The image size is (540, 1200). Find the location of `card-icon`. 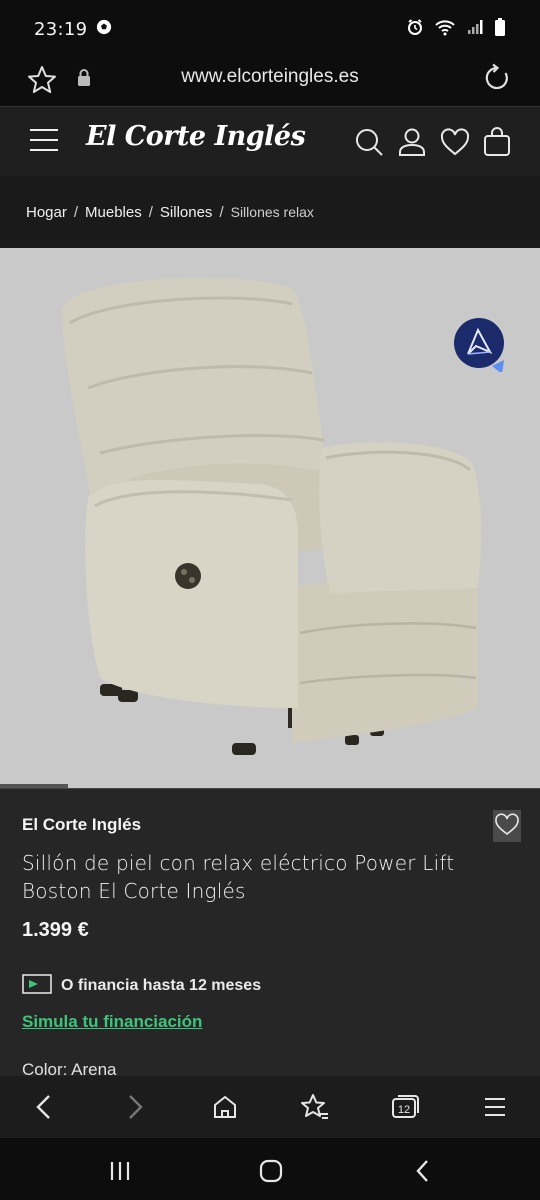

card-icon is located at coordinates (37, 986).